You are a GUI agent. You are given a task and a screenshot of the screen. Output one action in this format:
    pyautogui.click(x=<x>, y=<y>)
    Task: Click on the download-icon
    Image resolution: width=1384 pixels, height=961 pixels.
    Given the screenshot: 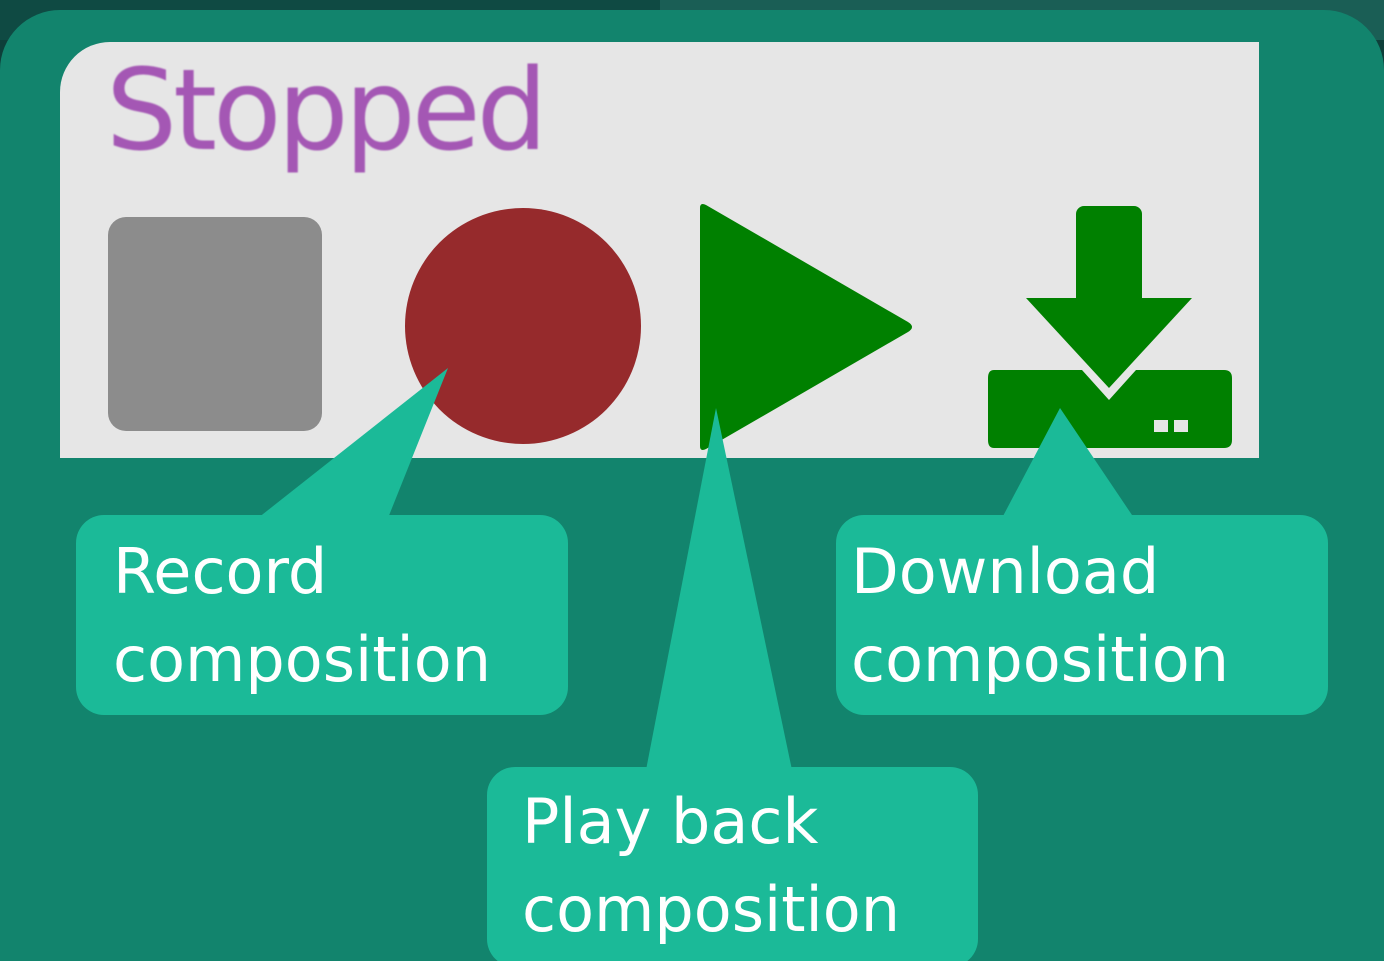 What is the action you would take?
    pyautogui.click(x=1110, y=327)
    